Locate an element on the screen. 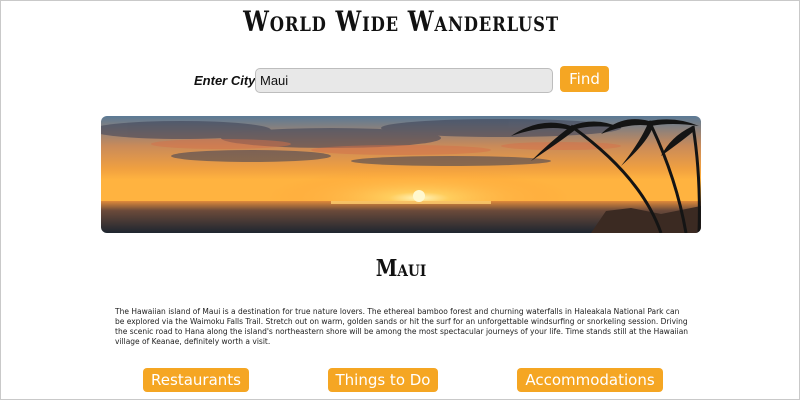 The width and height of the screenshot is (800, 400). city-label: Enter City: is located at coordinates (227, 80).